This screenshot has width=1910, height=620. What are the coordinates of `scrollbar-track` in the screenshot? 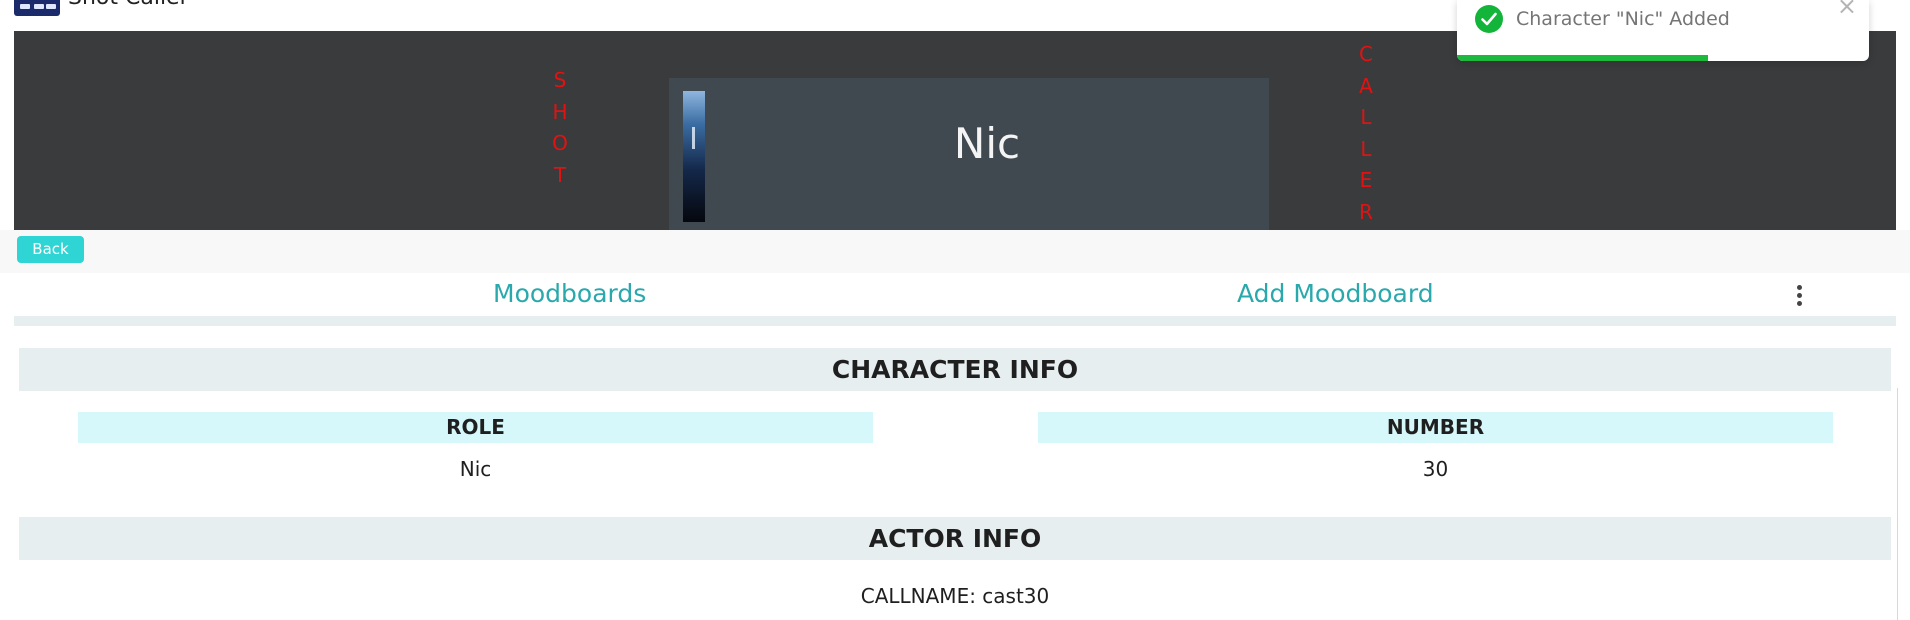 It's located at (1897, 504).